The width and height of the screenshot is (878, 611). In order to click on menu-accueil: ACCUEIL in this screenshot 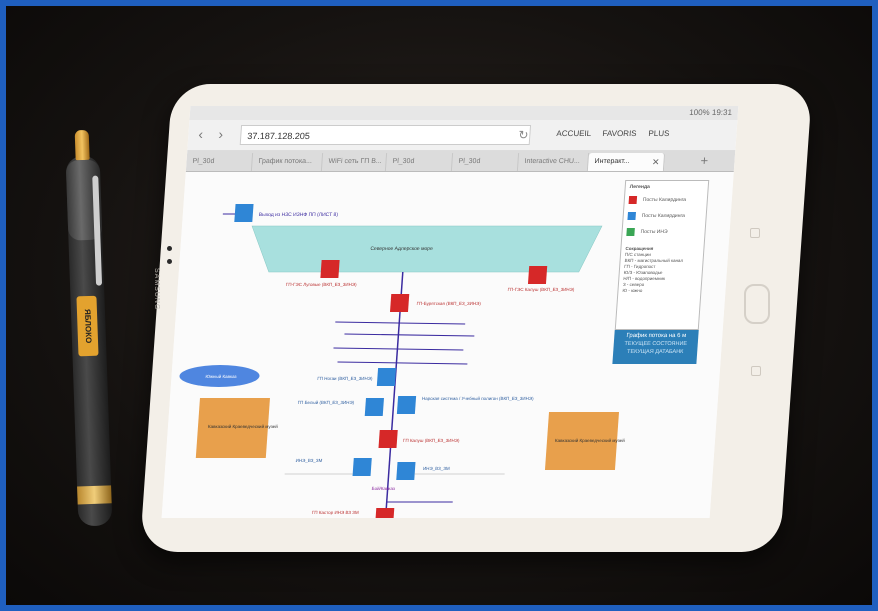, I will do `click(573, 133)`.